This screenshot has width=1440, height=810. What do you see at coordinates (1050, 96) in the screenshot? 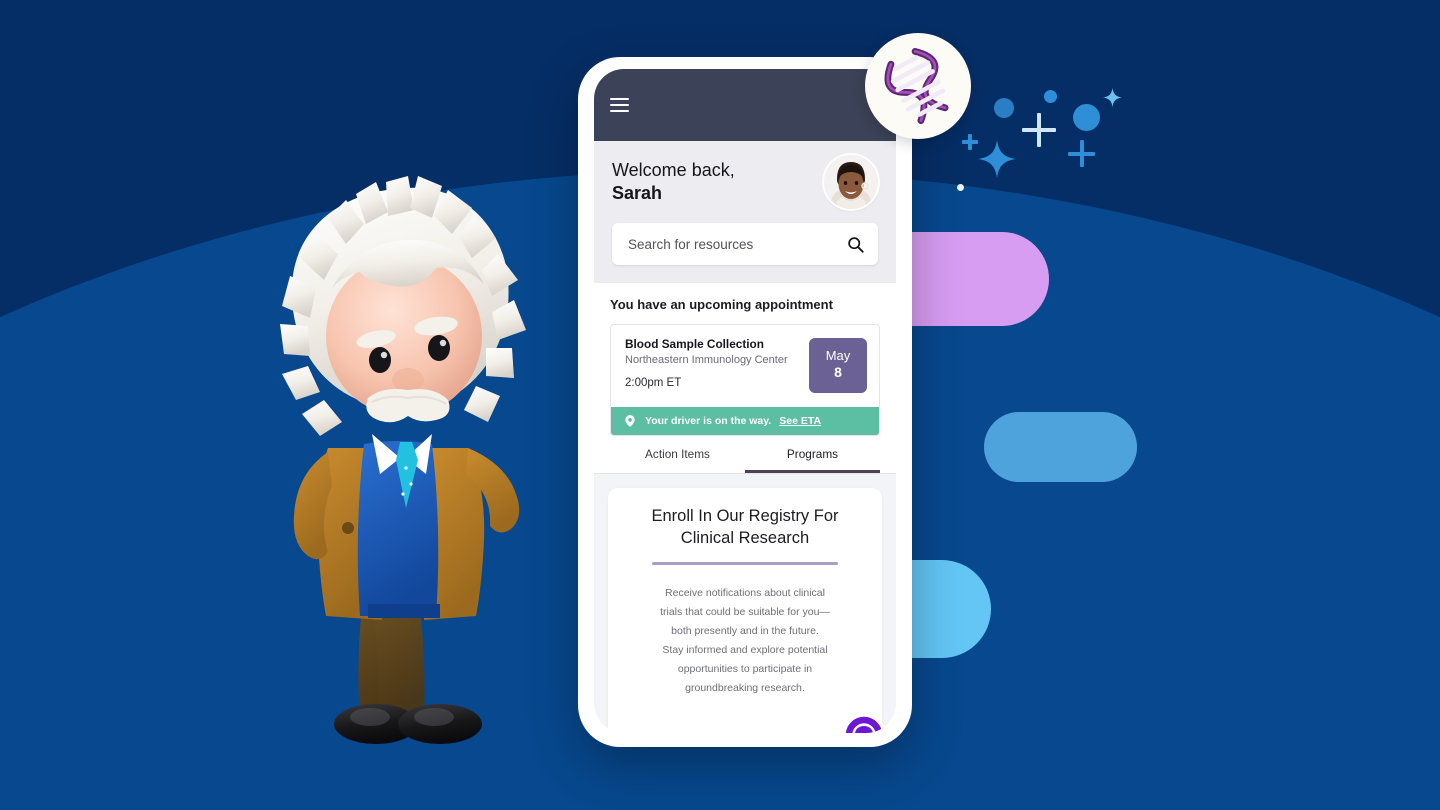
I see `decor-dot-small` at bounding box center [1050, 96].